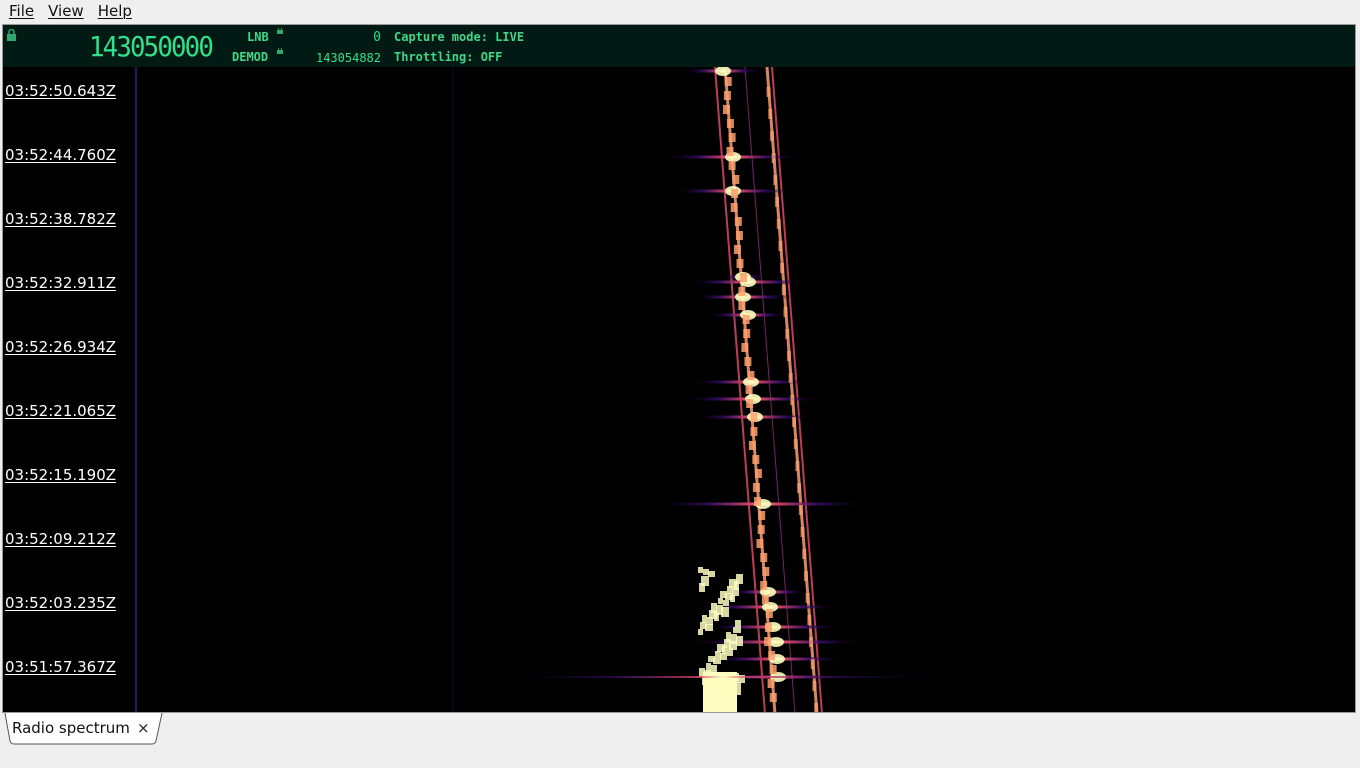 The image size is (1360, 768). What do you see at coordinates (61, 667) in the screenshot?
I see `timestamp-label: 03:51:57.367Z` at bounding box center [61, 667].